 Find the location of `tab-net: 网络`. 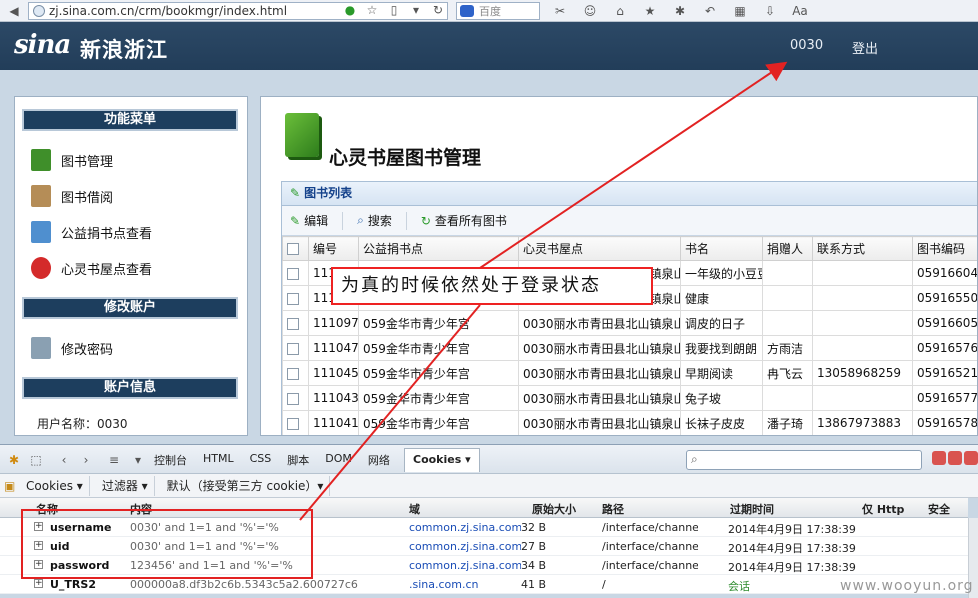

tab-net: 网络 is located at coordinates (379, 460).